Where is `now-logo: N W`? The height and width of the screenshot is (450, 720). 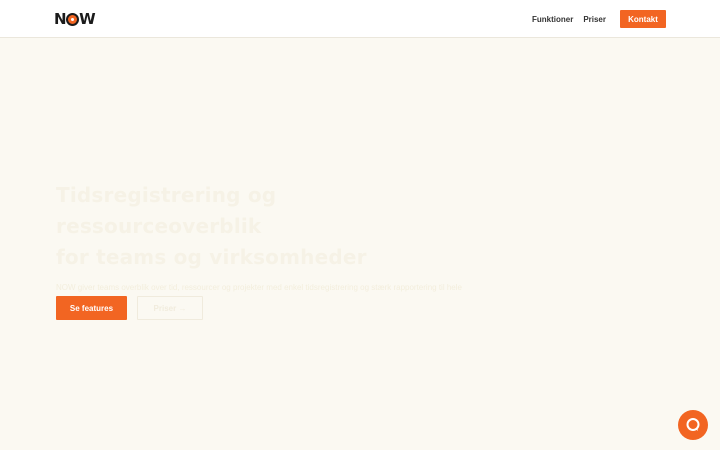
now-logo: N W is located at coordinates (75, 19).